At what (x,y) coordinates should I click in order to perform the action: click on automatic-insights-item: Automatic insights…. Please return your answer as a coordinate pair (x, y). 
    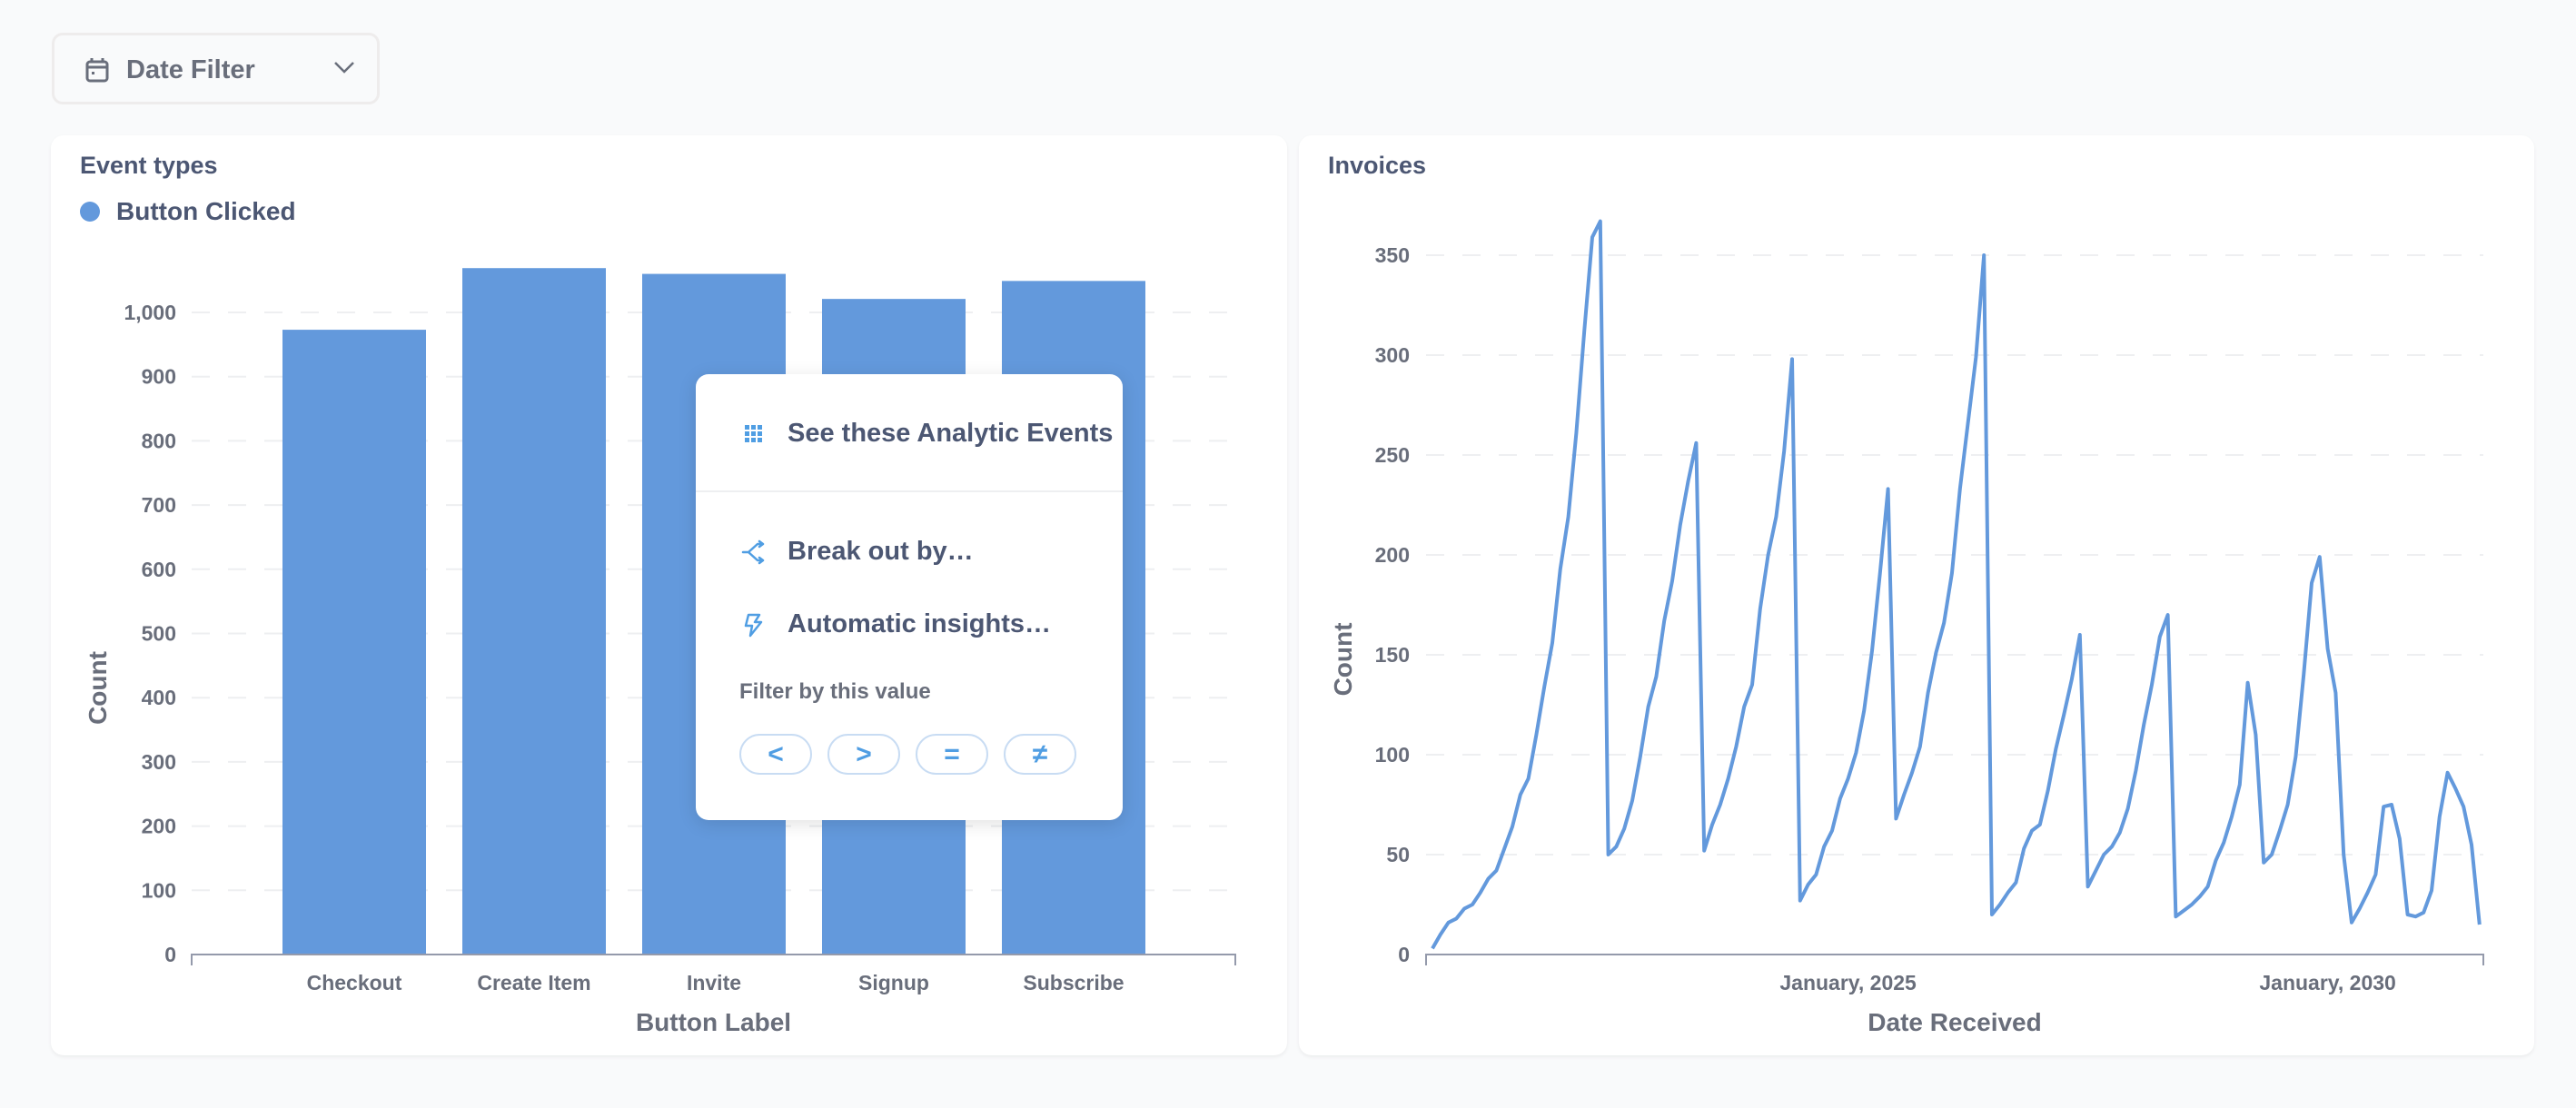
    Looking at the image, I should click on (909, 624).